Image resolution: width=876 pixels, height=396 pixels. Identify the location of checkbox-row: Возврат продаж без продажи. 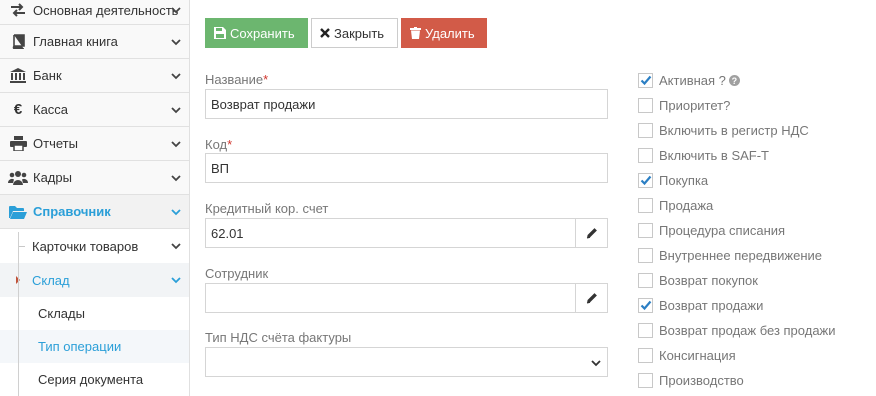
(737, 330).